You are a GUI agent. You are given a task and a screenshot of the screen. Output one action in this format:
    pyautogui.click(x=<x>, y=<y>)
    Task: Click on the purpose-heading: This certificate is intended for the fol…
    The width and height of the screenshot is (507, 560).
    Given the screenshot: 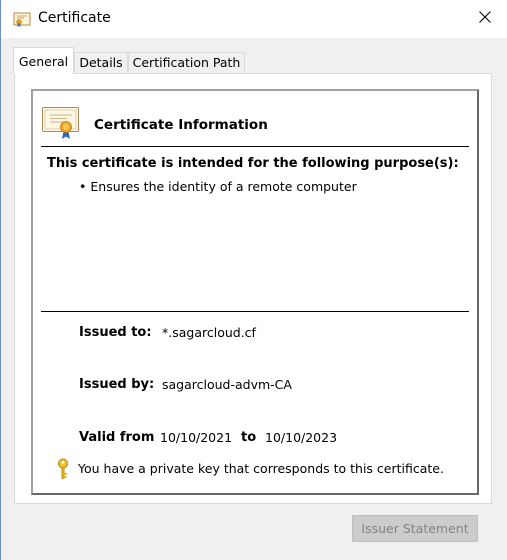 What is the action you would take?
    pyautogui.click(x=253, y=163)
    